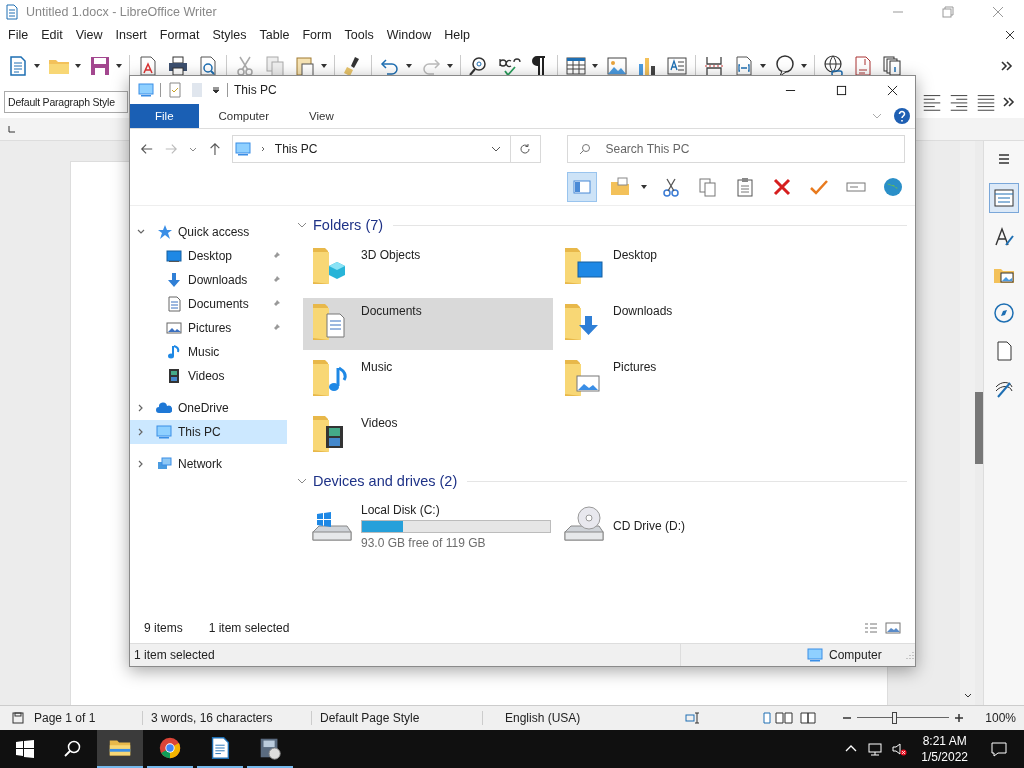  What do you see at coordinates (18, 718) in the screenshot?
I see `save-status-icon` at bounding box center [18, 718].